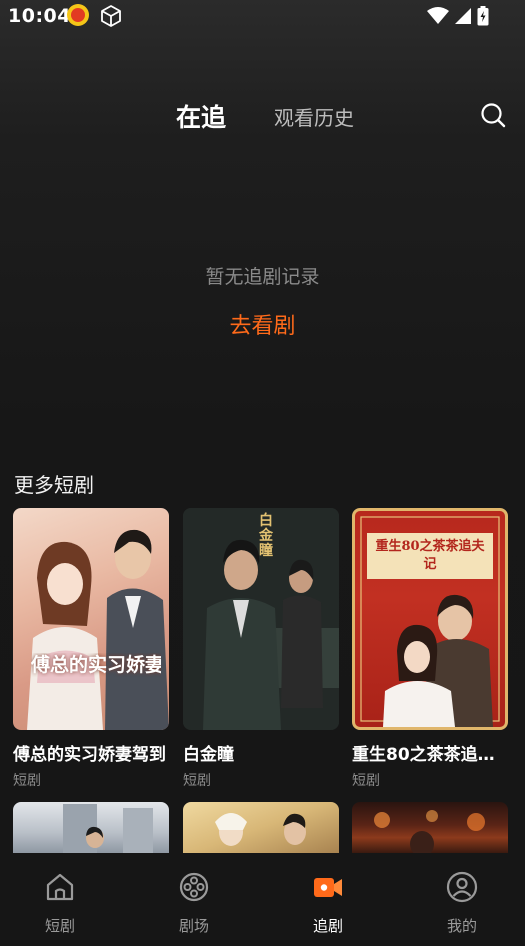  I want to click on drama-poster: 傅总的实习娇妻驾到, so click(91, 619).